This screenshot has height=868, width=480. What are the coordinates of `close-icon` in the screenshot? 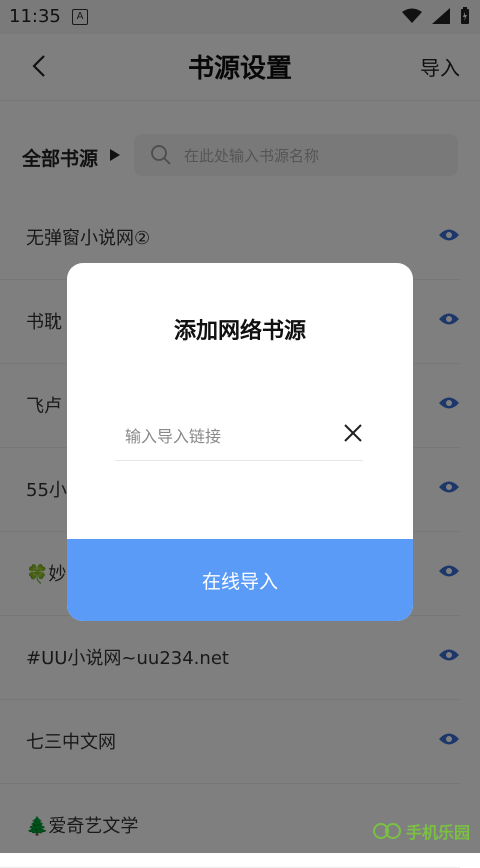 It's located at (353, 433).